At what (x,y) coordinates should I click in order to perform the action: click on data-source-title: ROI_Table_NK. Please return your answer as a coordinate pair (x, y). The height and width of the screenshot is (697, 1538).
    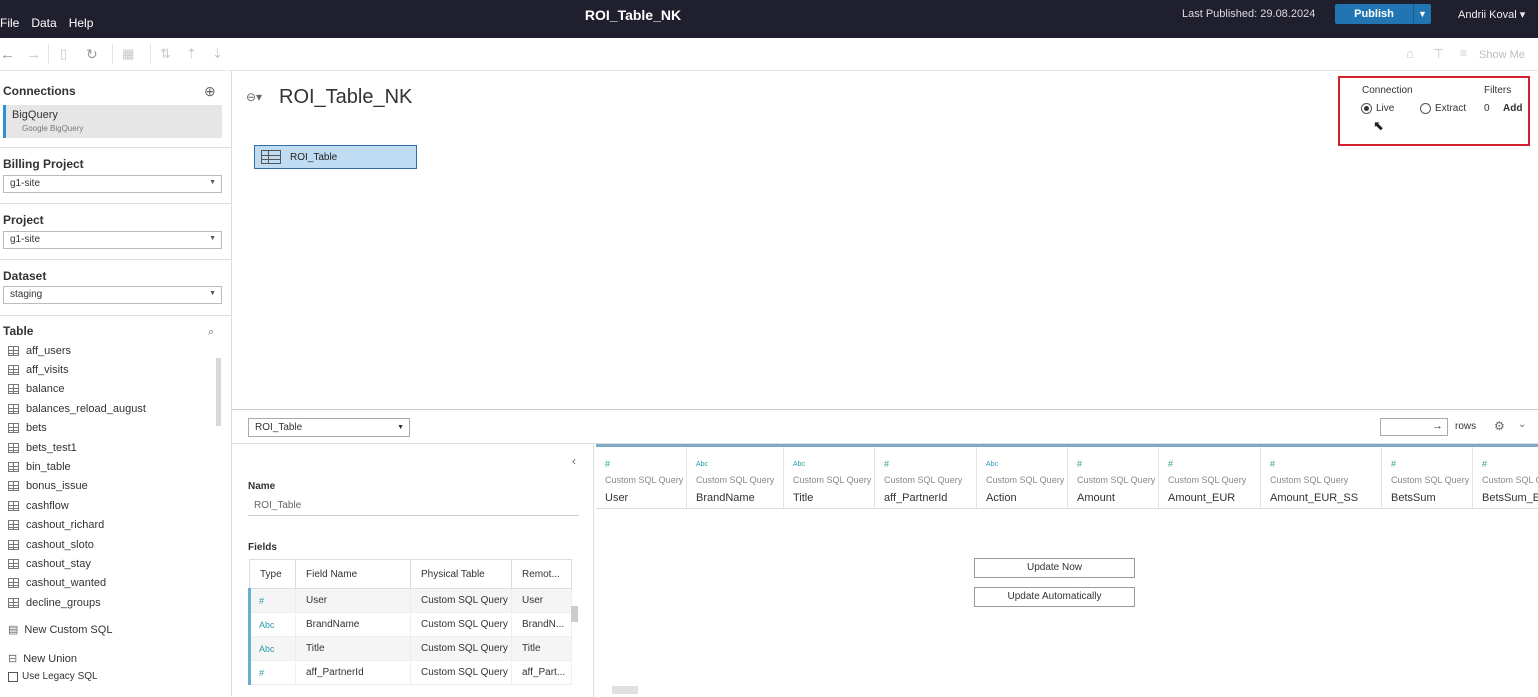
    Looking at the image, I should click on (345, 97).